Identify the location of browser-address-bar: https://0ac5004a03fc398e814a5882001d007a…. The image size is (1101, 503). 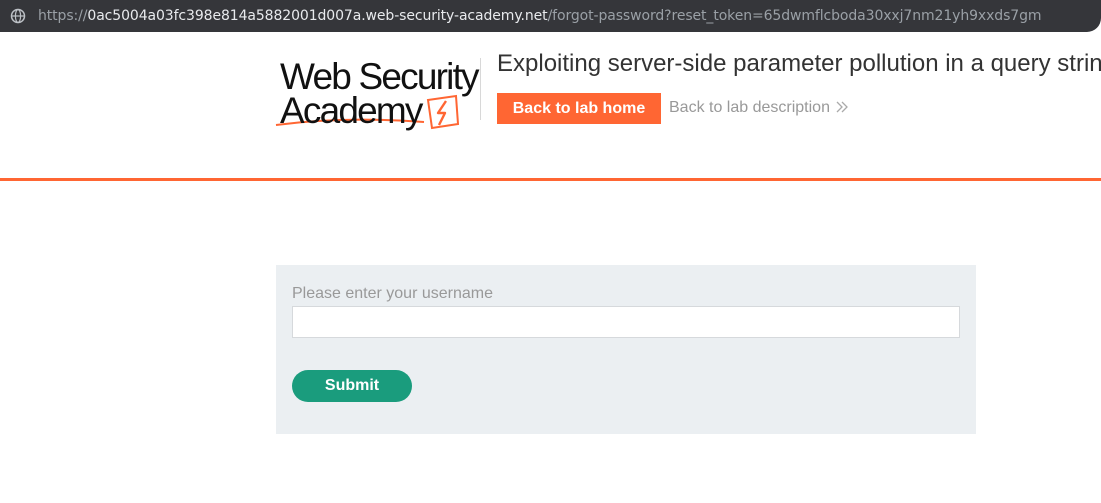
(550, 16).